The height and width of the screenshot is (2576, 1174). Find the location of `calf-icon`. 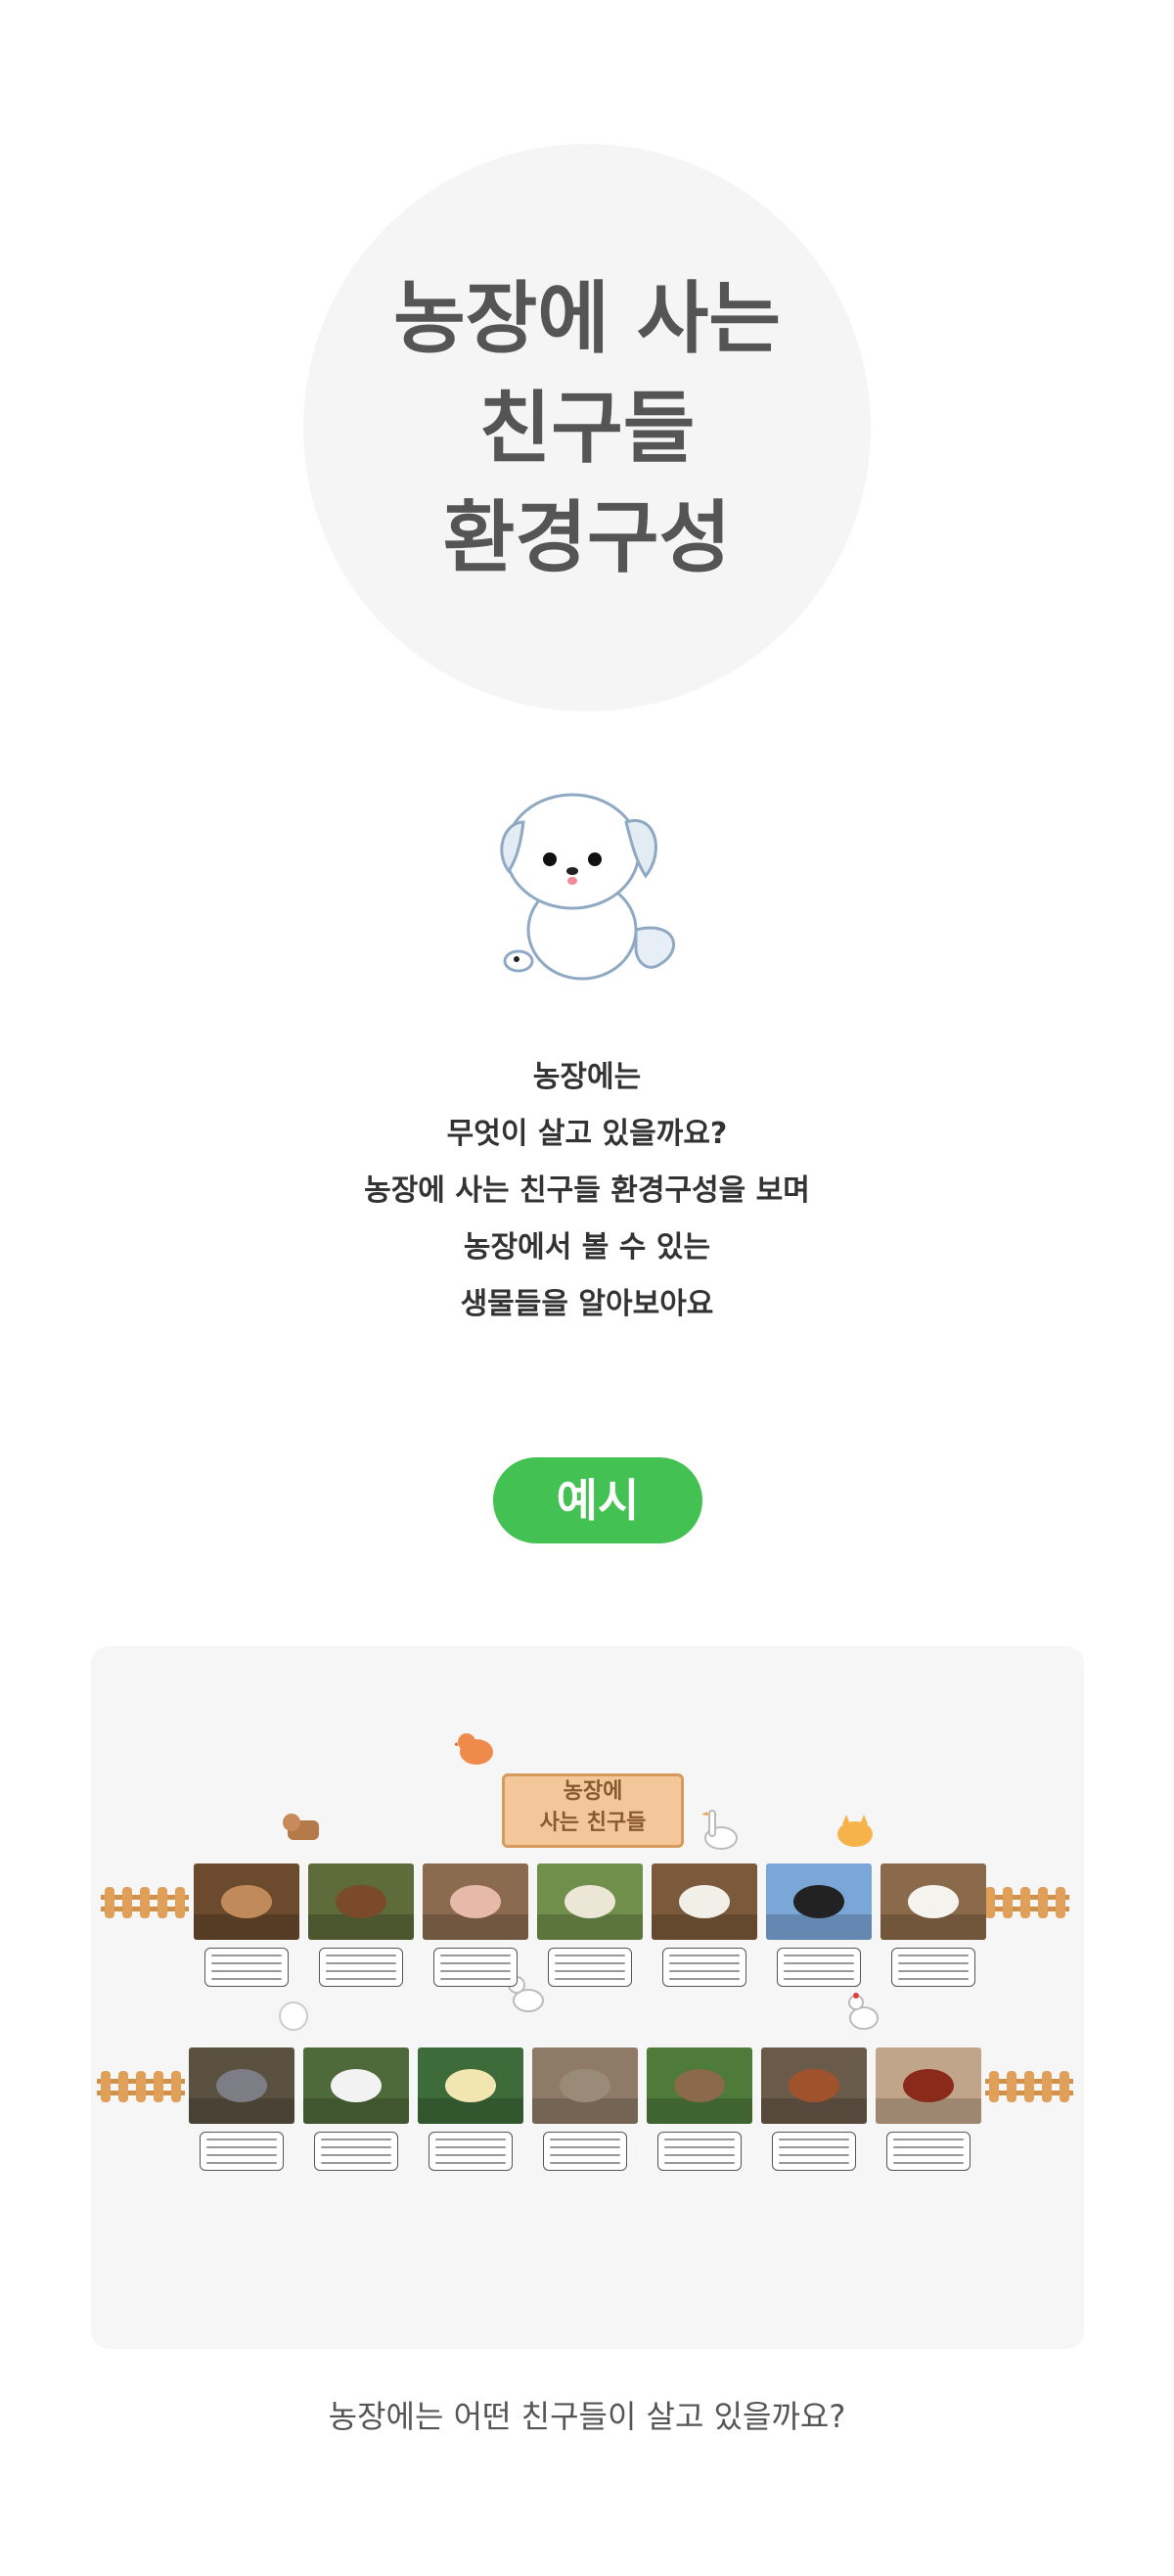

calf-icon is located at coordinates (301, 1827).